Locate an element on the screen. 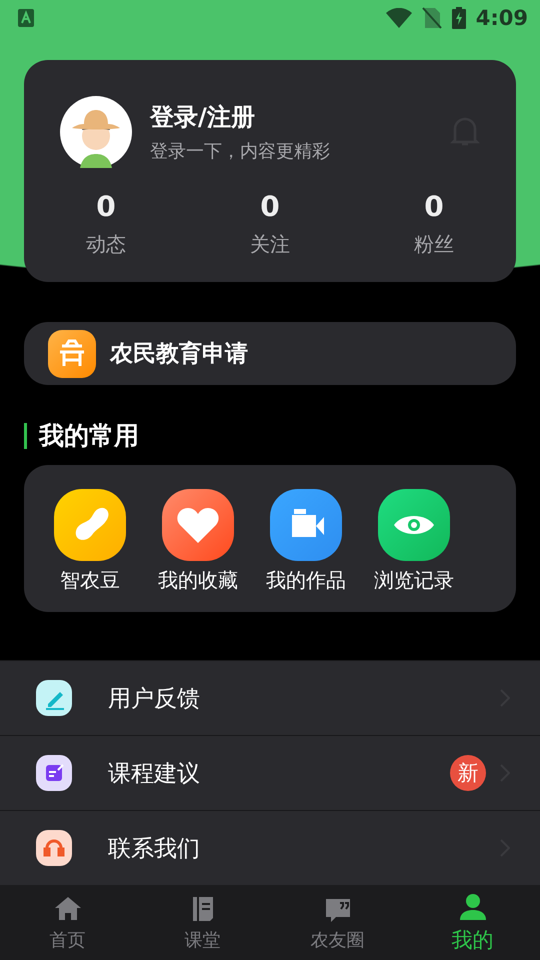 This screenshot has width=540, height=960. tab: 农友圈 is located at coordinates (337, 922).